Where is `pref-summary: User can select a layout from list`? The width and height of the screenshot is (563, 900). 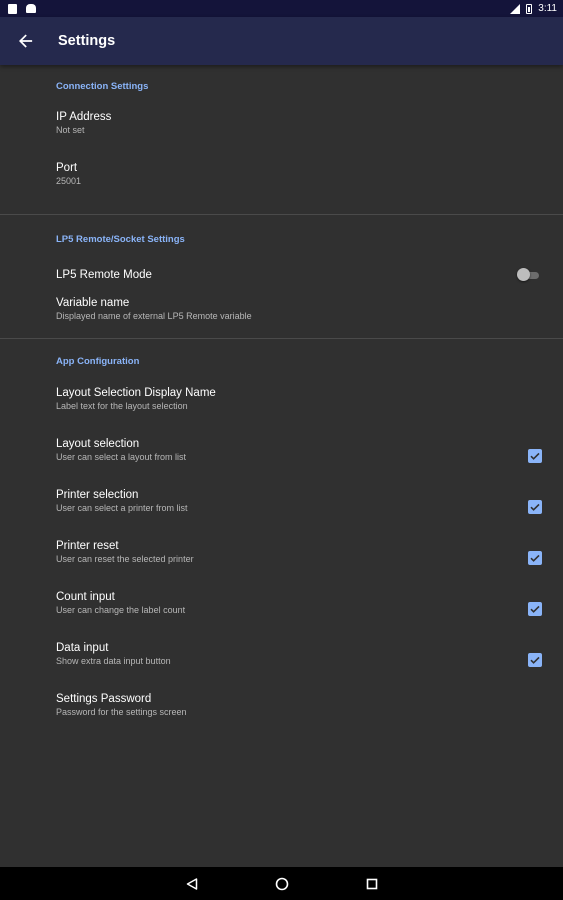
pref-summary: User can select a layout from list is located at coordinates (121, 457).